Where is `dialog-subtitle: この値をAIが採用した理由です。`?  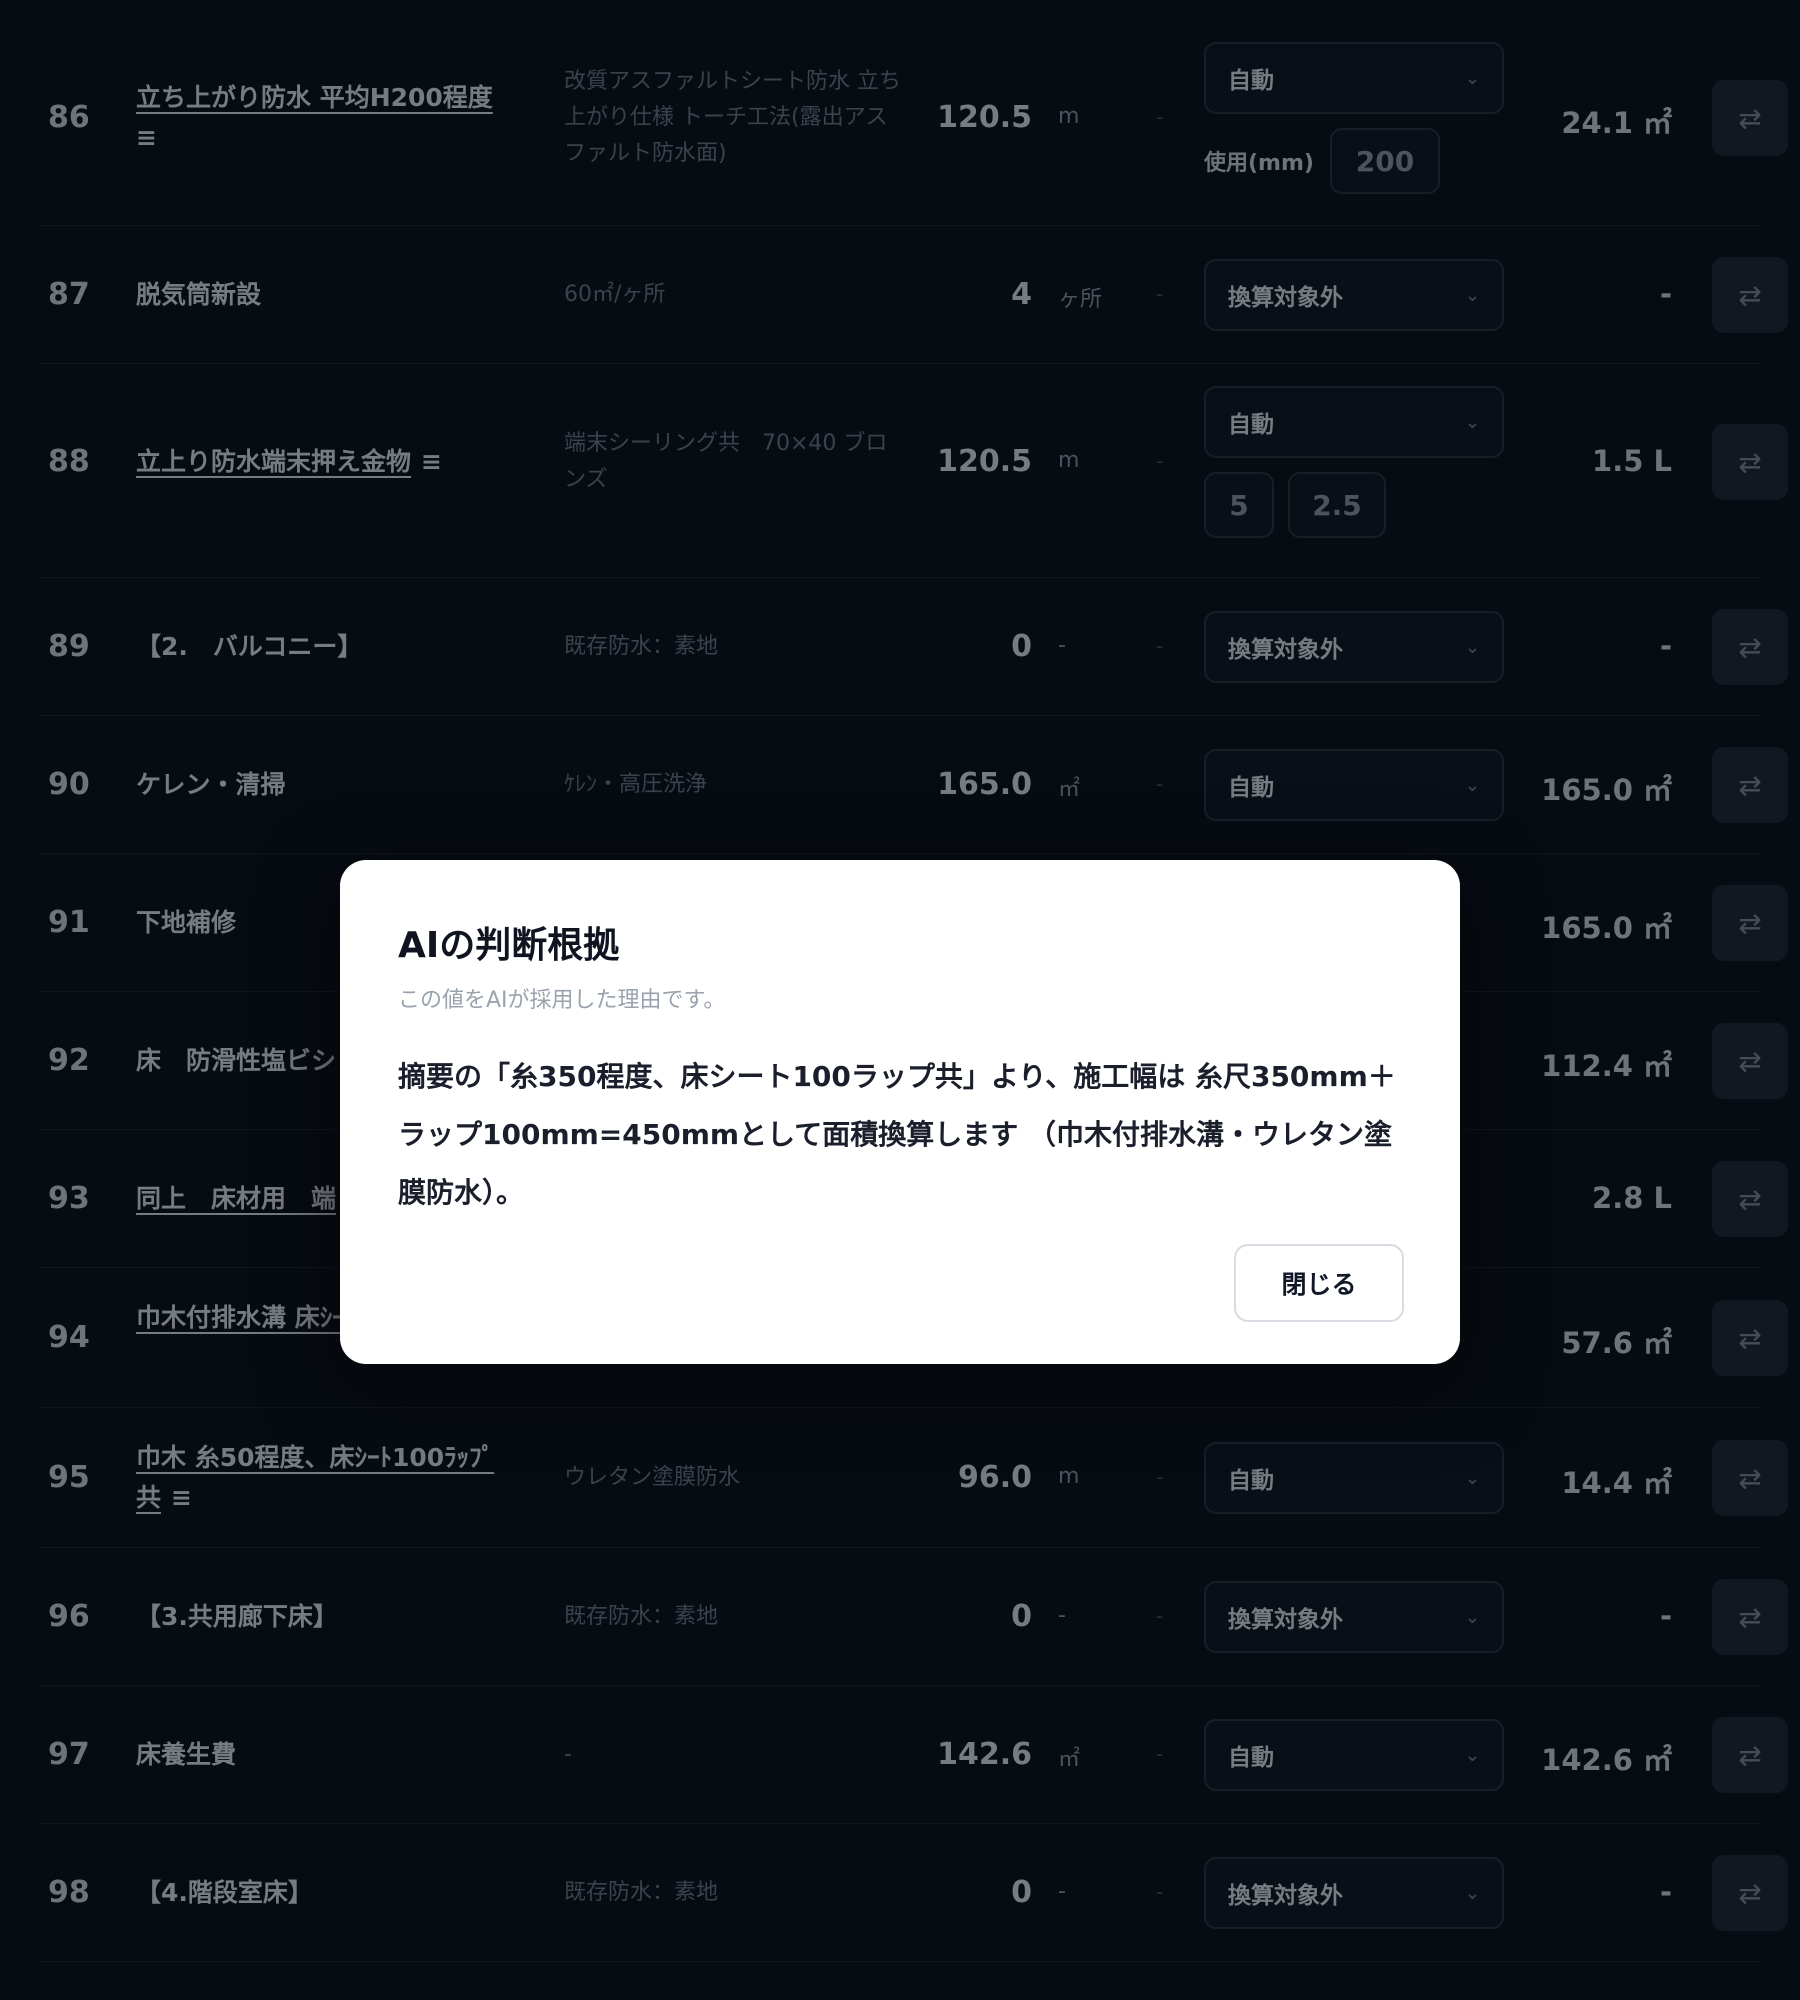 dialog-subtitle: この値をAIが採用した理由です。 is located at coordinates (562, 1000).